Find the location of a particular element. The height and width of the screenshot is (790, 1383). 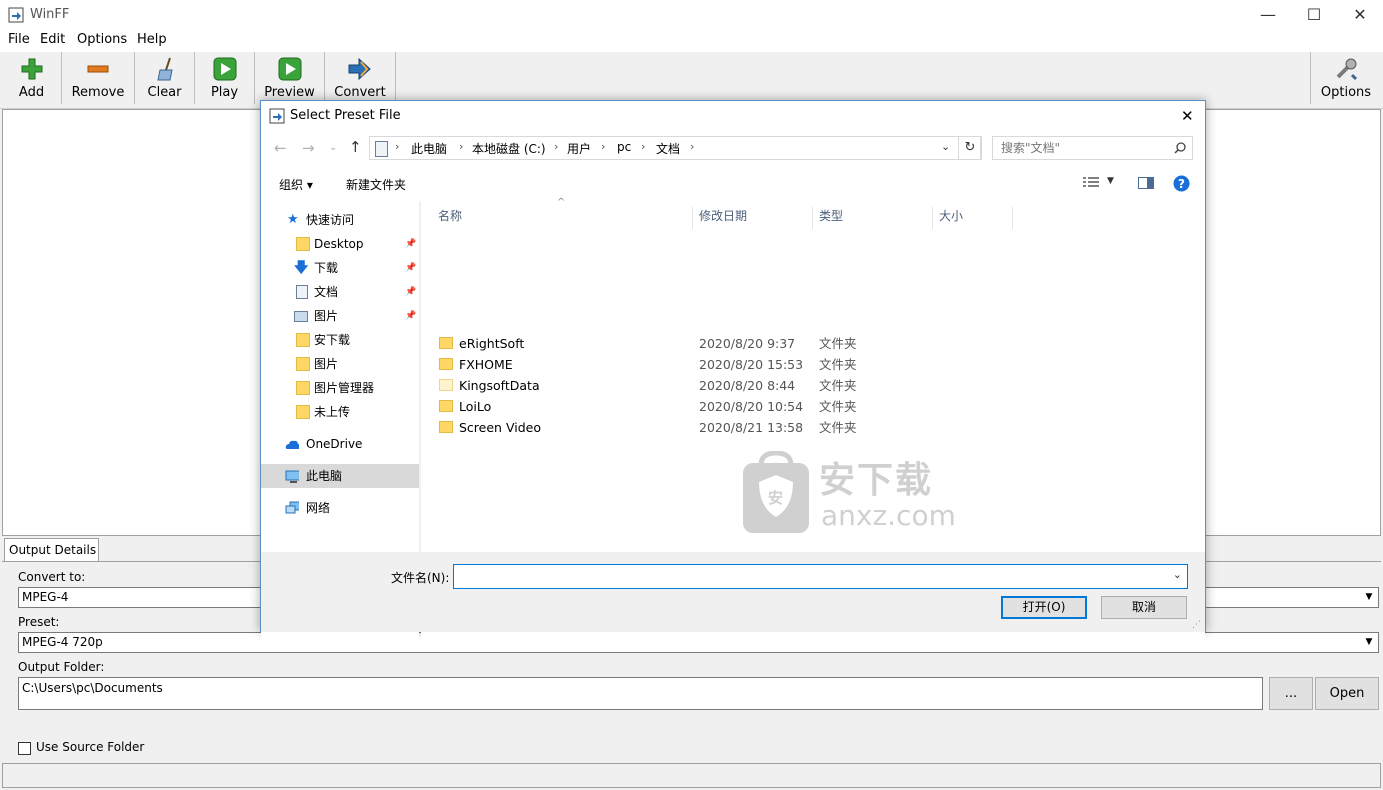

status-bar is located at coordinates (691, 775).